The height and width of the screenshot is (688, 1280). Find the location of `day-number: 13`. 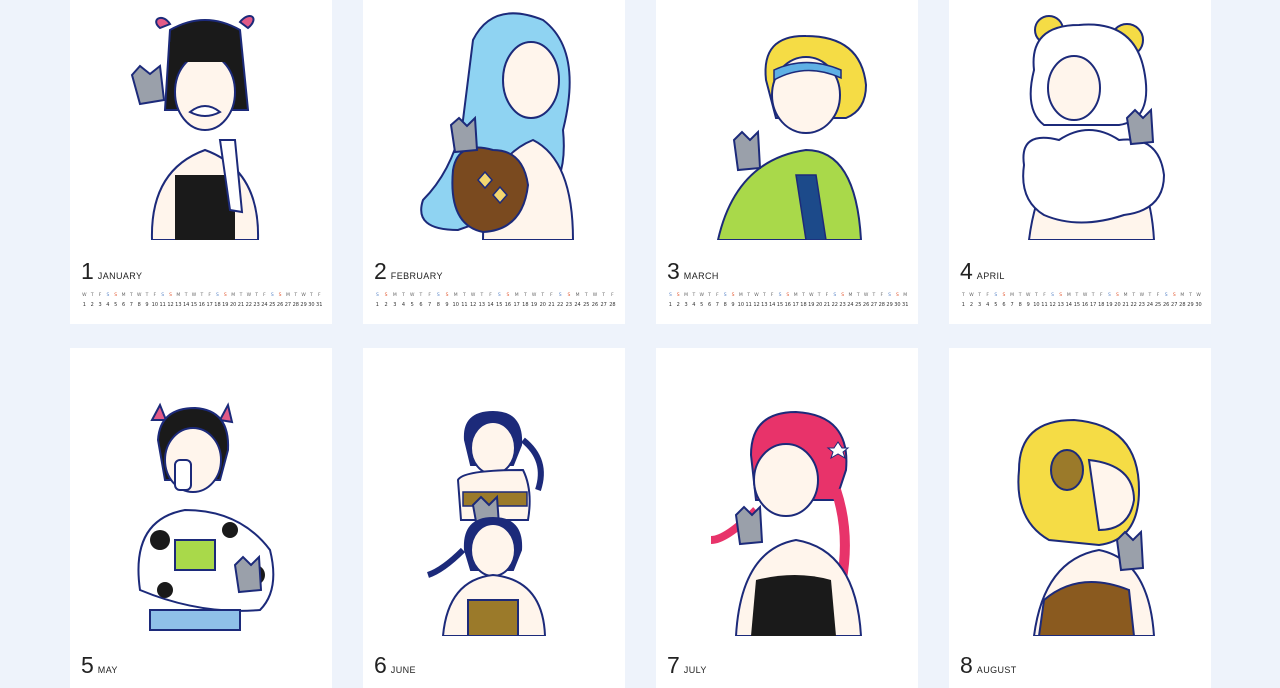

day-number: 13 is located at coordinates (178, 305).